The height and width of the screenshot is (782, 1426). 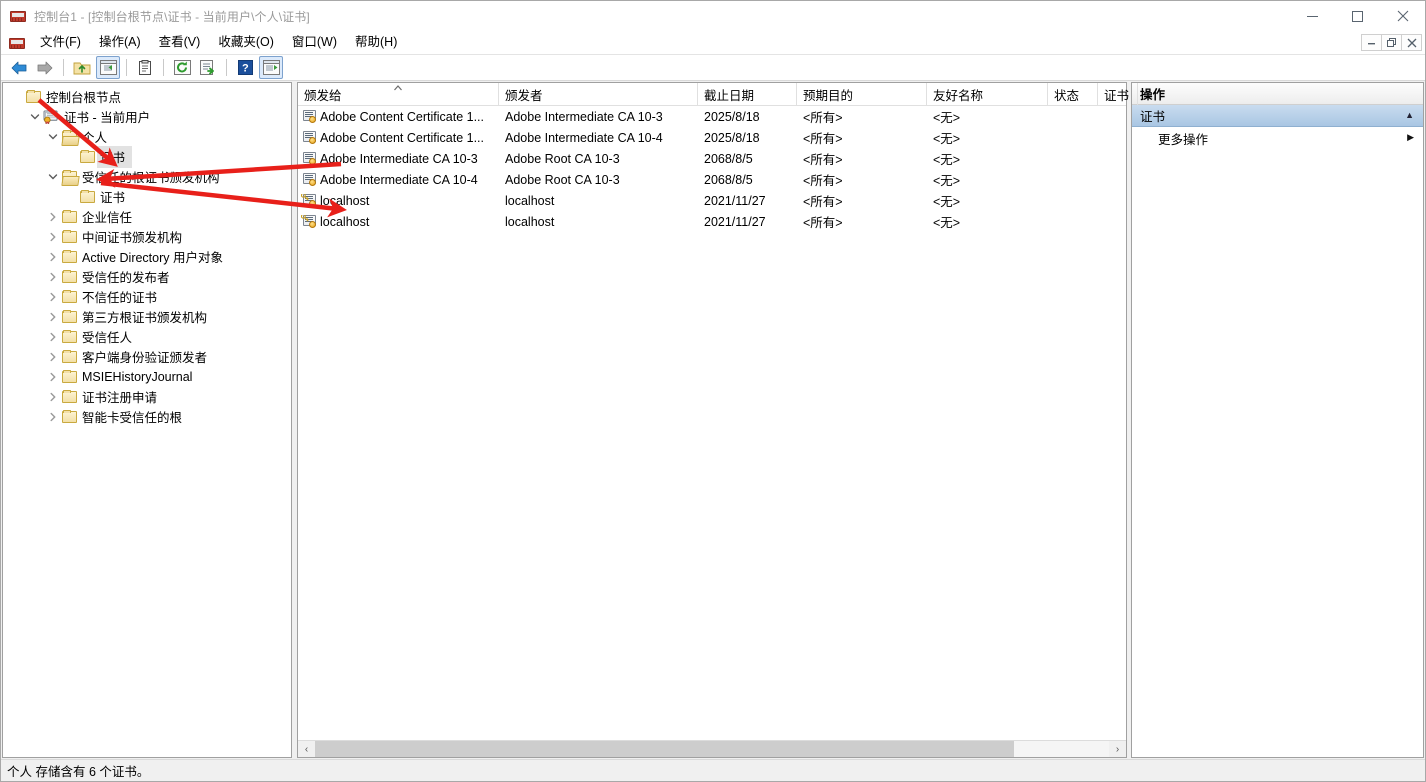 I want to click on scroll-track, so click(x=712, y=749).